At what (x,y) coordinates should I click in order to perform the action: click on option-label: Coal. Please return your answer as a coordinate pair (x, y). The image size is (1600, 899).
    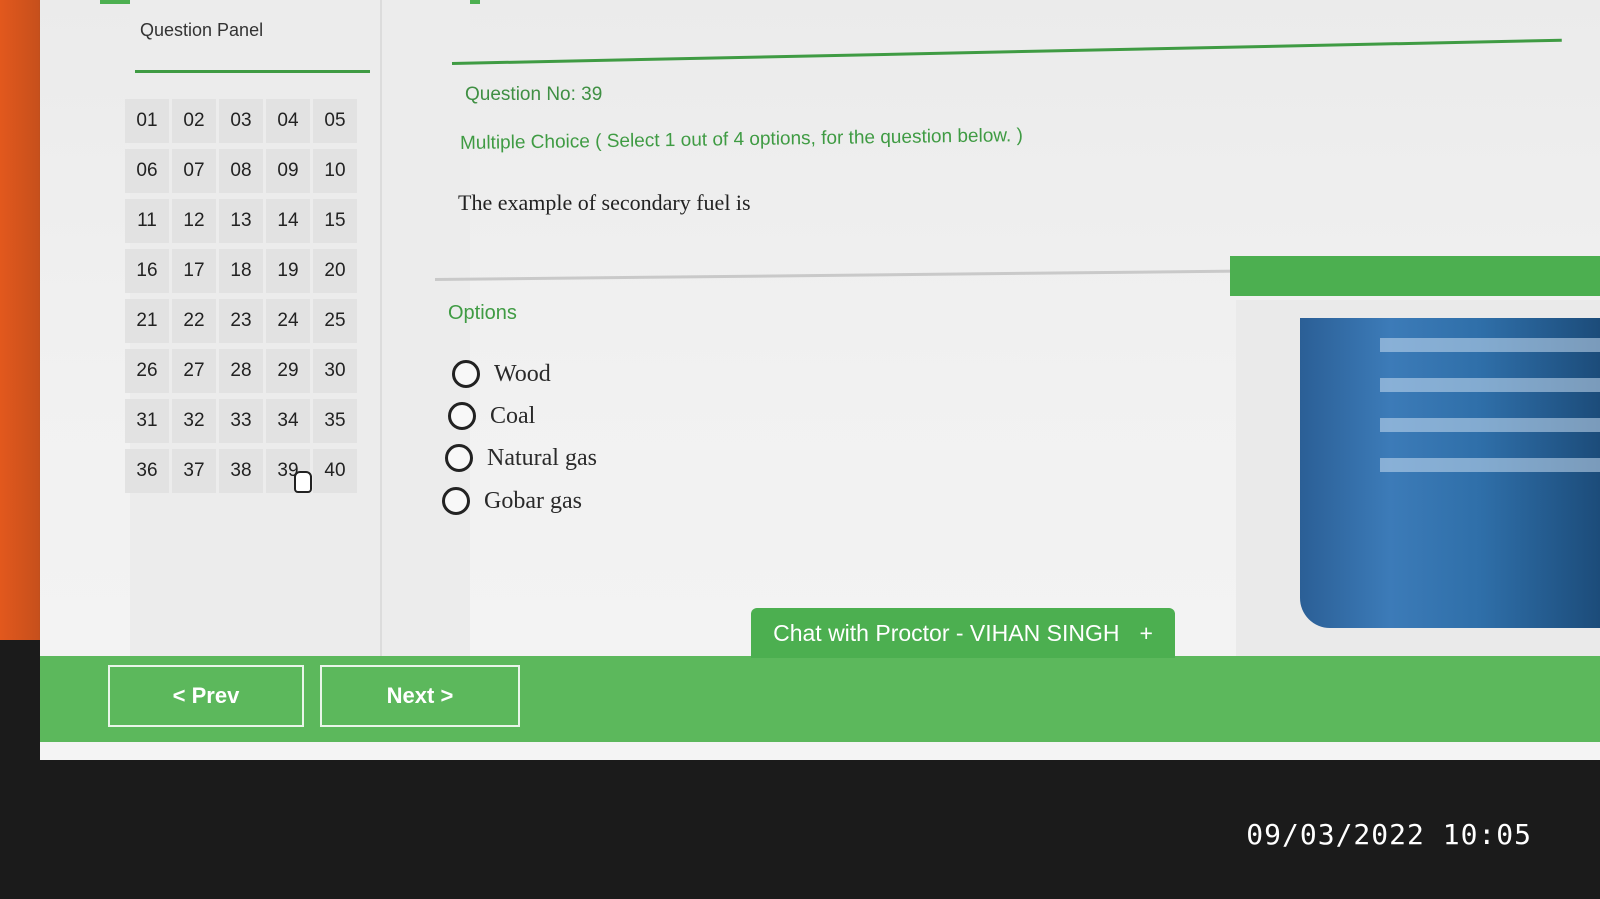
    Looking at the image, I should click on (513, 415).